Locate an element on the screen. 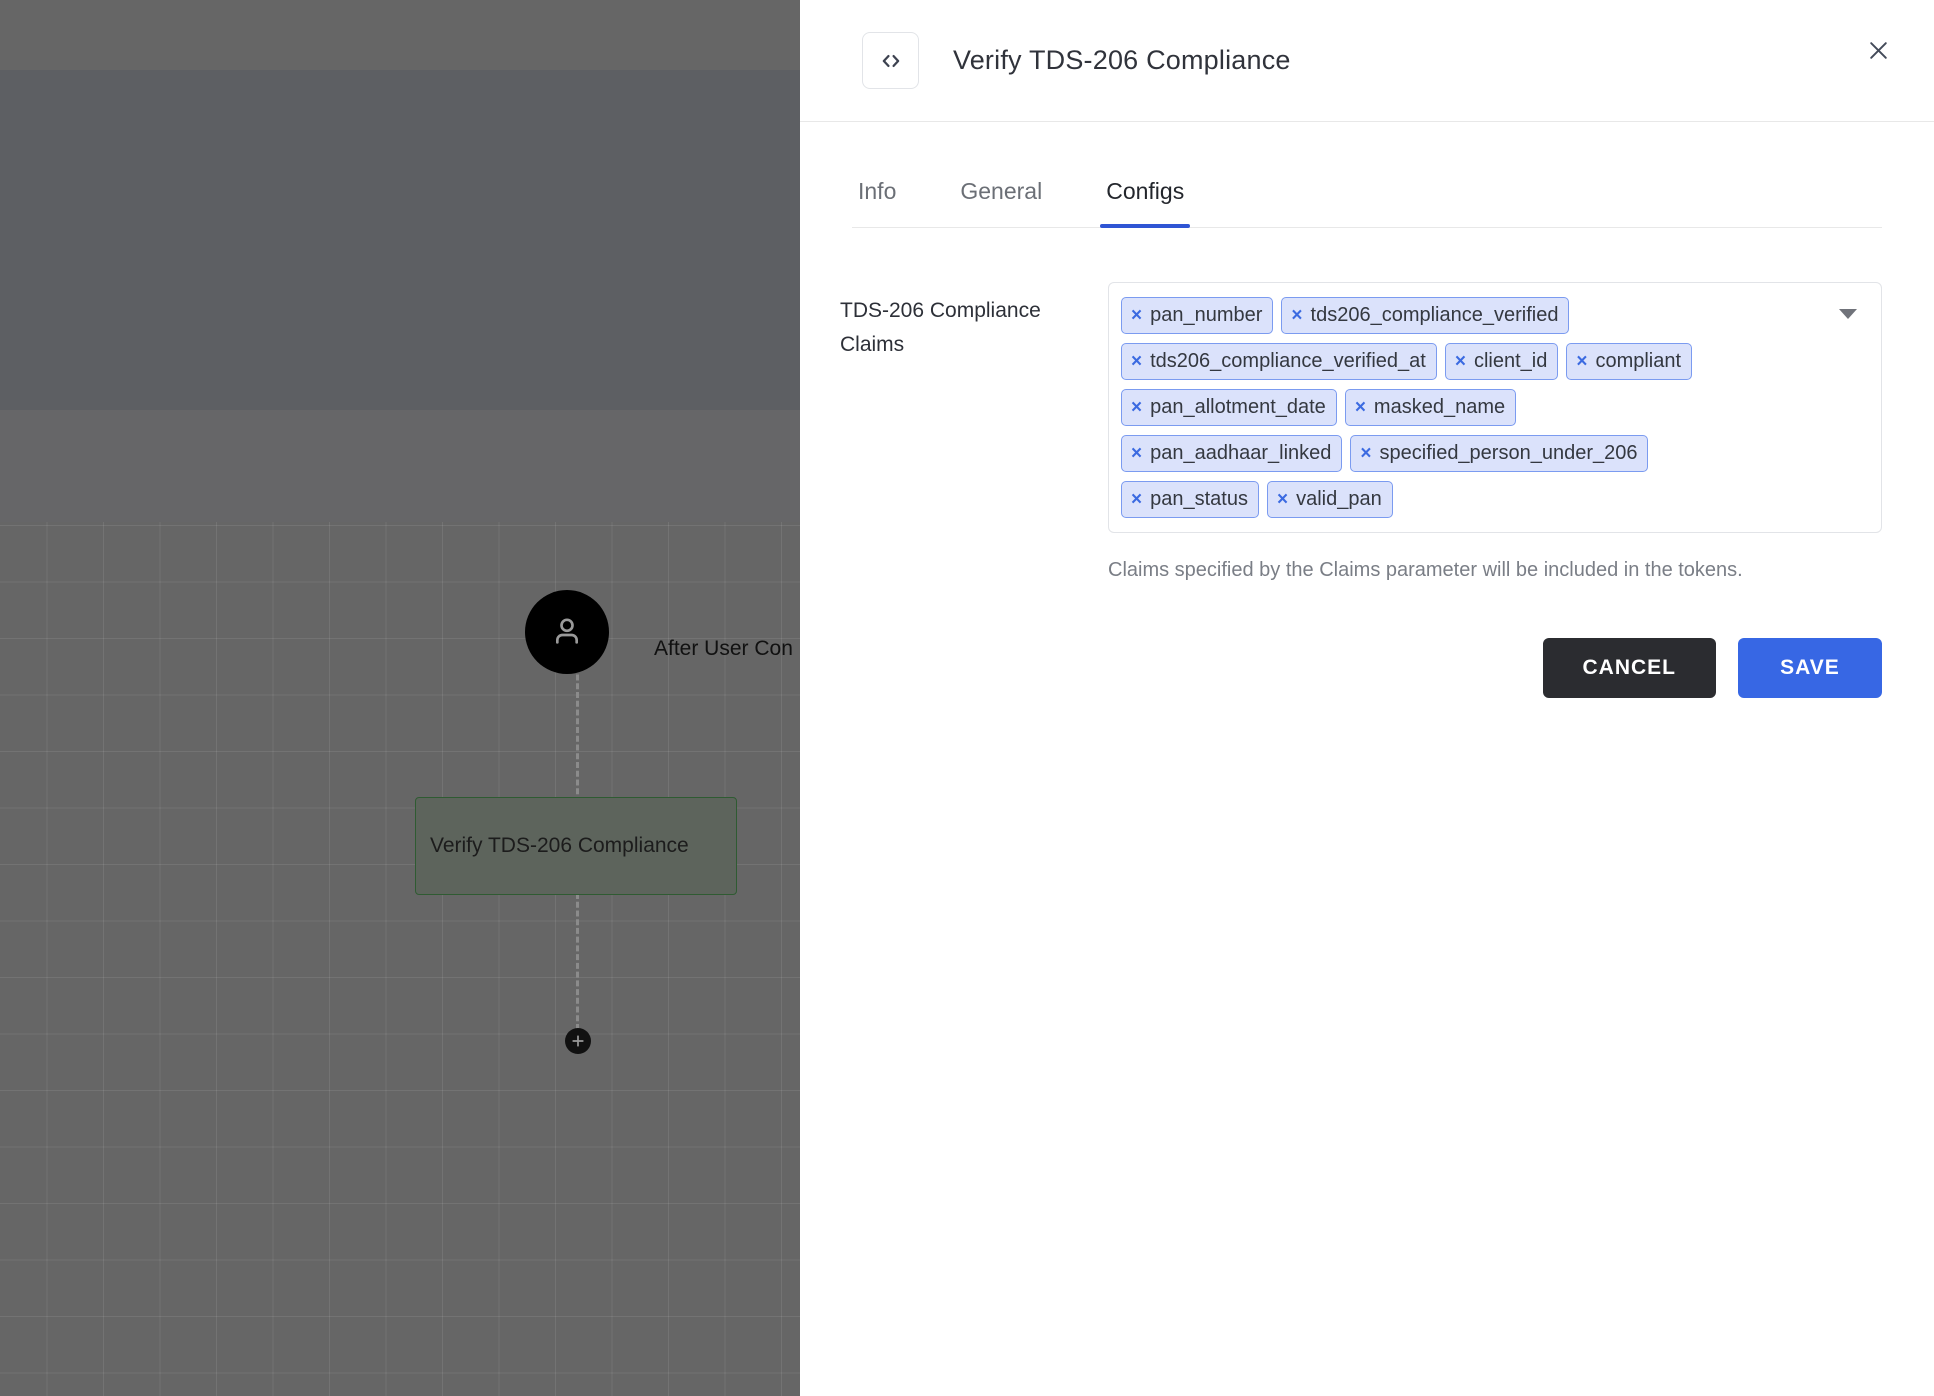  user-icon is located at coordinates (567, 632).